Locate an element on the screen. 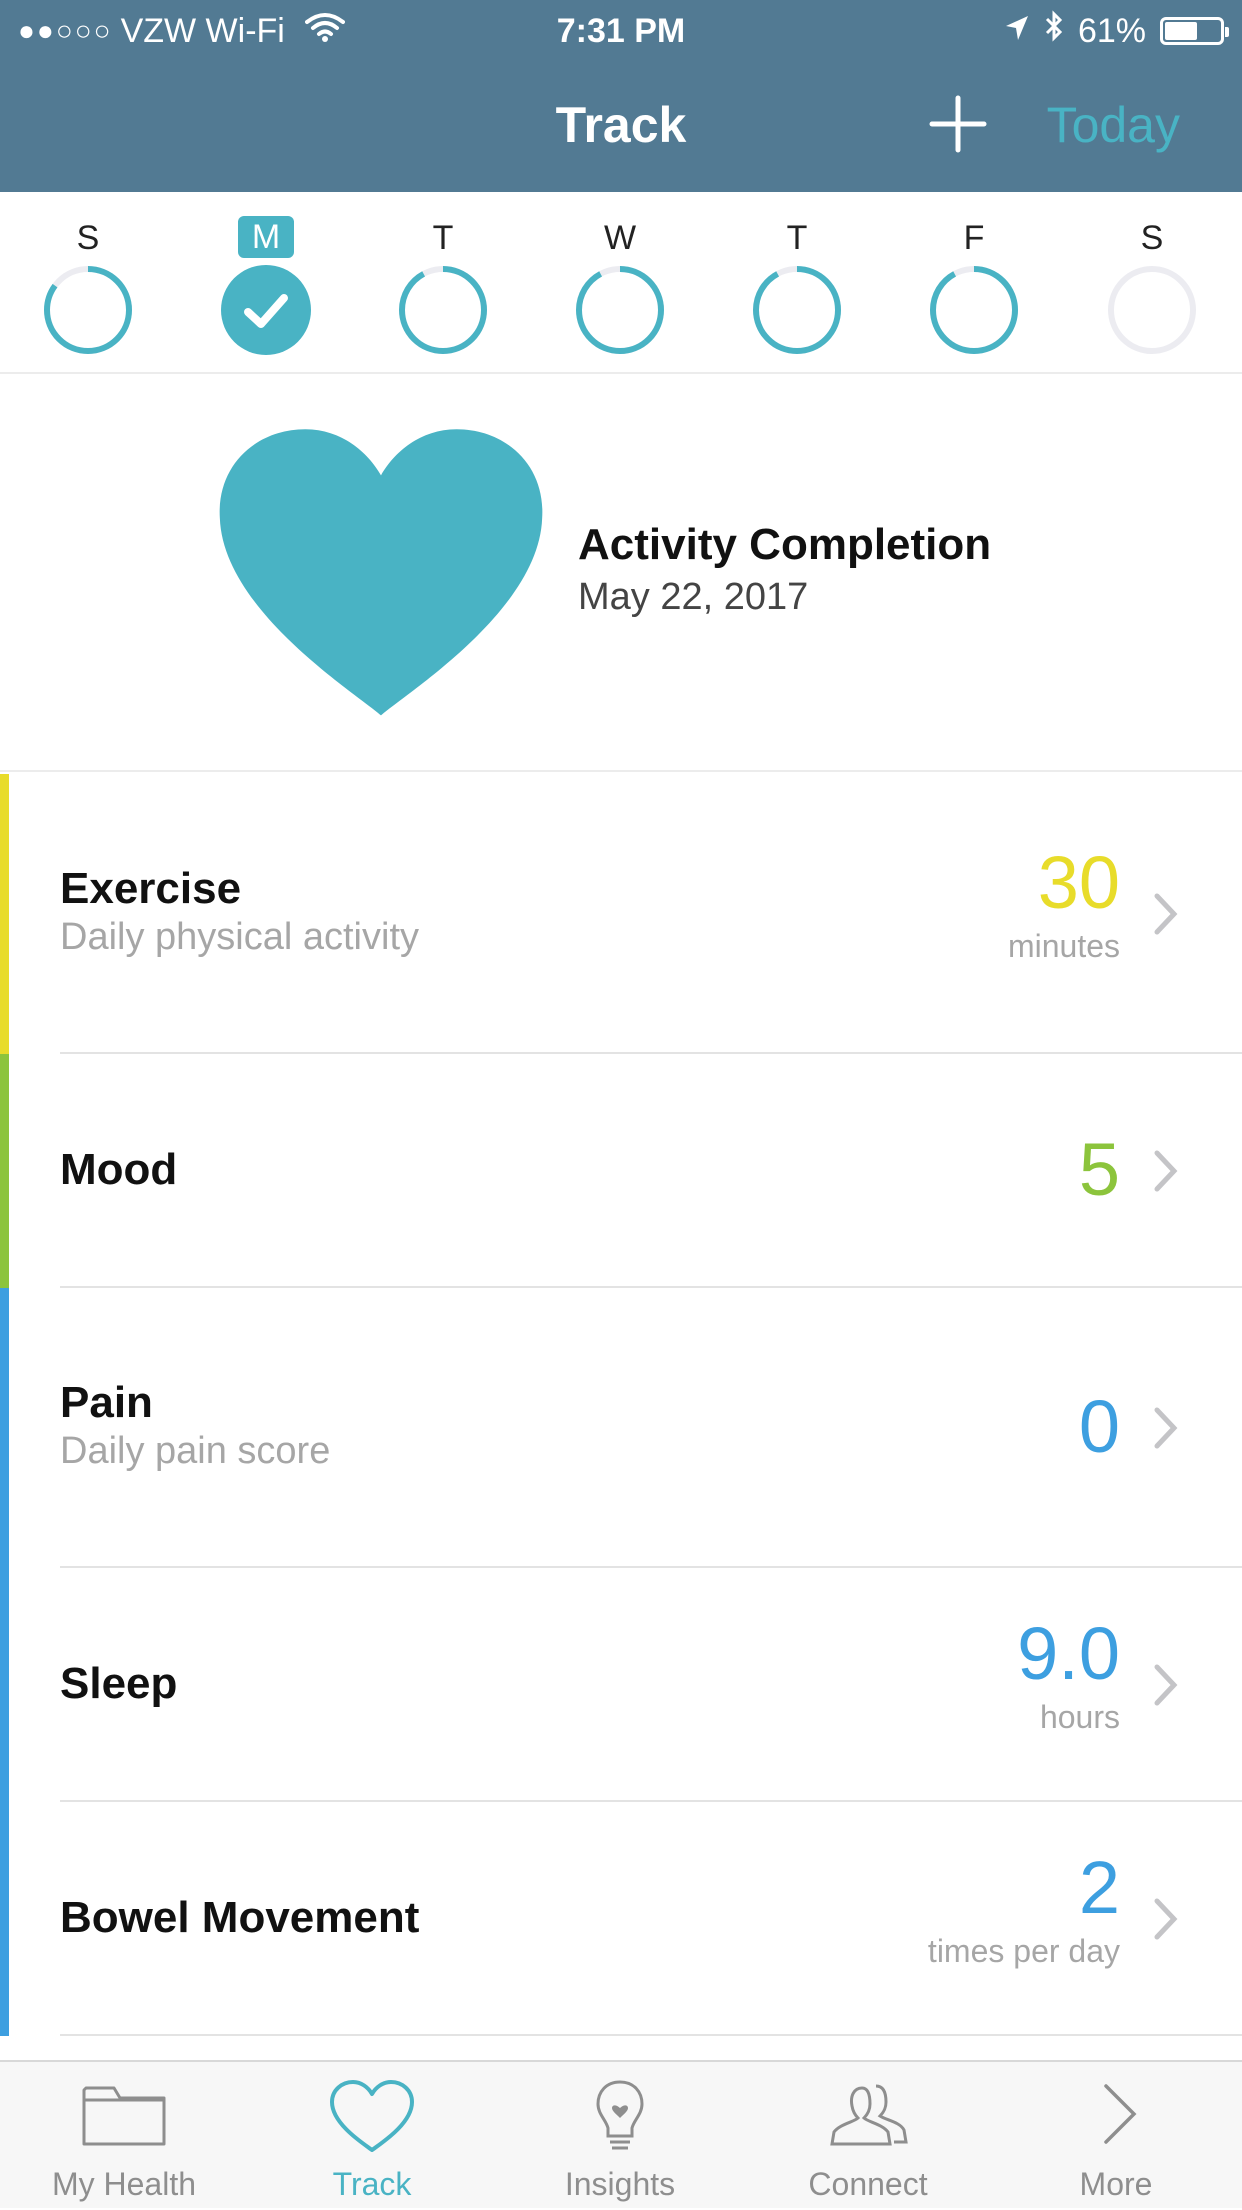  metric-name: Bowel Movement is located at coordinates (240, 1917).